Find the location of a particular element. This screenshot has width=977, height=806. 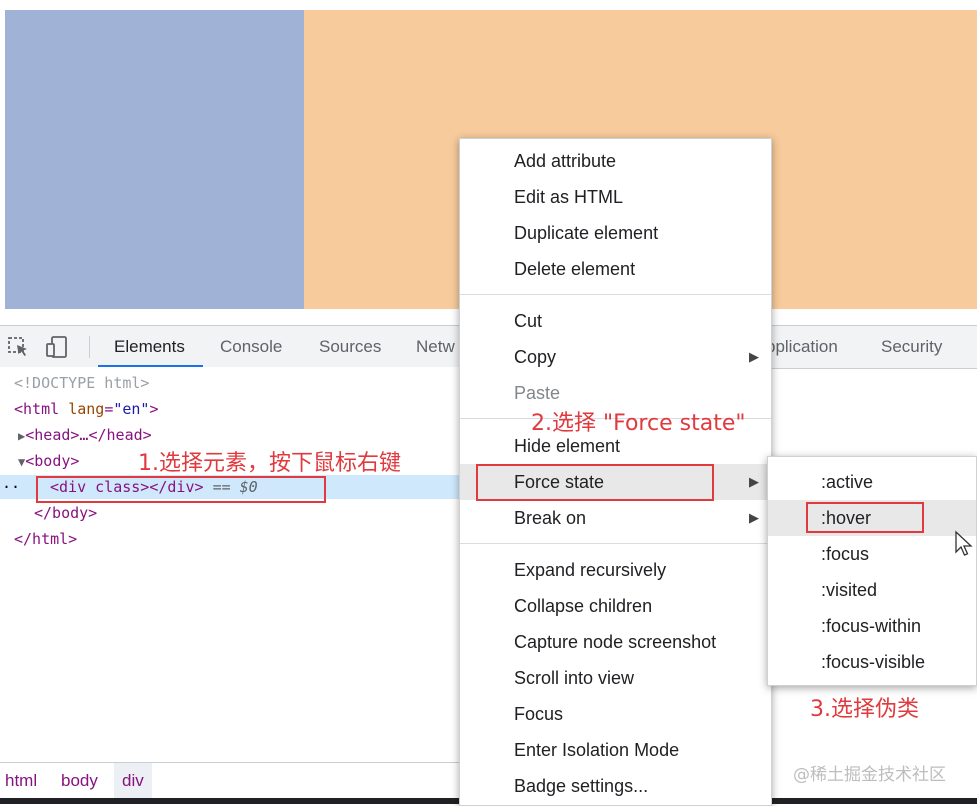

menu-item-cut: Cut is located at coordinates (615, 321).